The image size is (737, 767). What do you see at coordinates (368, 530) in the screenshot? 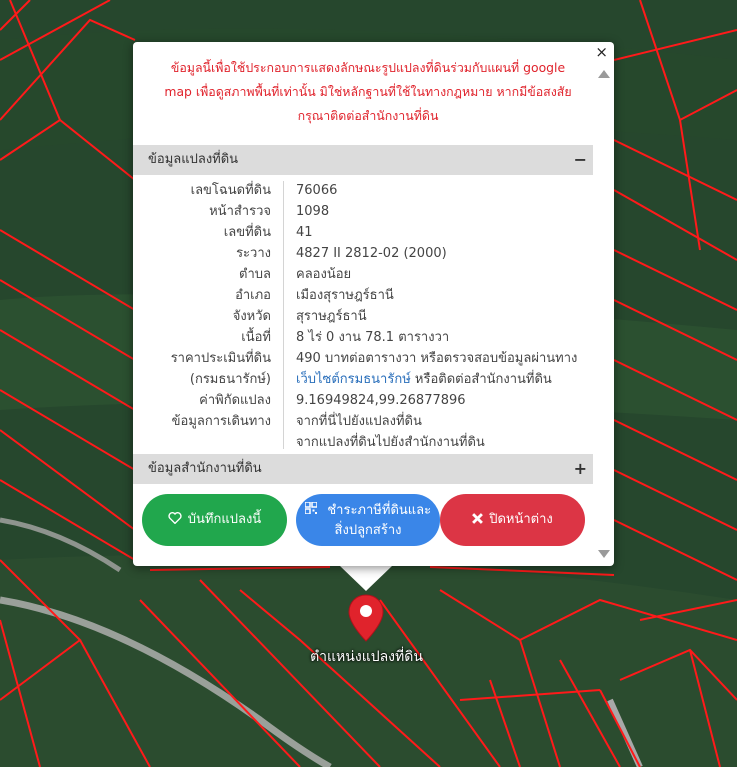
I see `pay-land-tax-line-2: สิ่งปลูกสร้าง` at bounding box center [368, 530].